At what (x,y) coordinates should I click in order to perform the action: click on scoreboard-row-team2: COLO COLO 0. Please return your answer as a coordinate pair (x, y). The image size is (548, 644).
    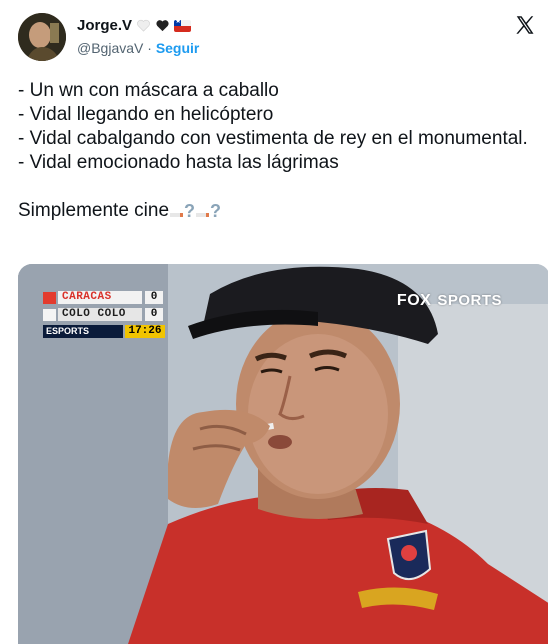
    Looking at the image, I should click on (104, 314).